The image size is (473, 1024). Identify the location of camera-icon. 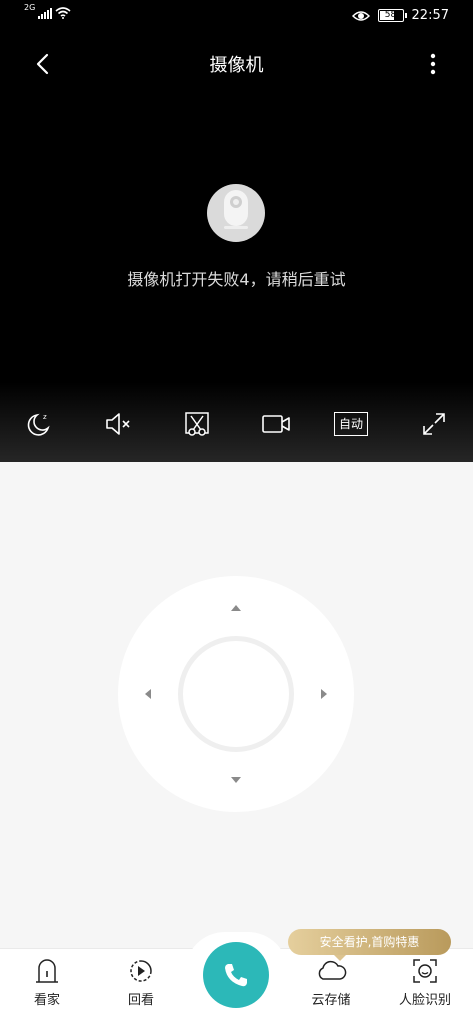
(236, 213).